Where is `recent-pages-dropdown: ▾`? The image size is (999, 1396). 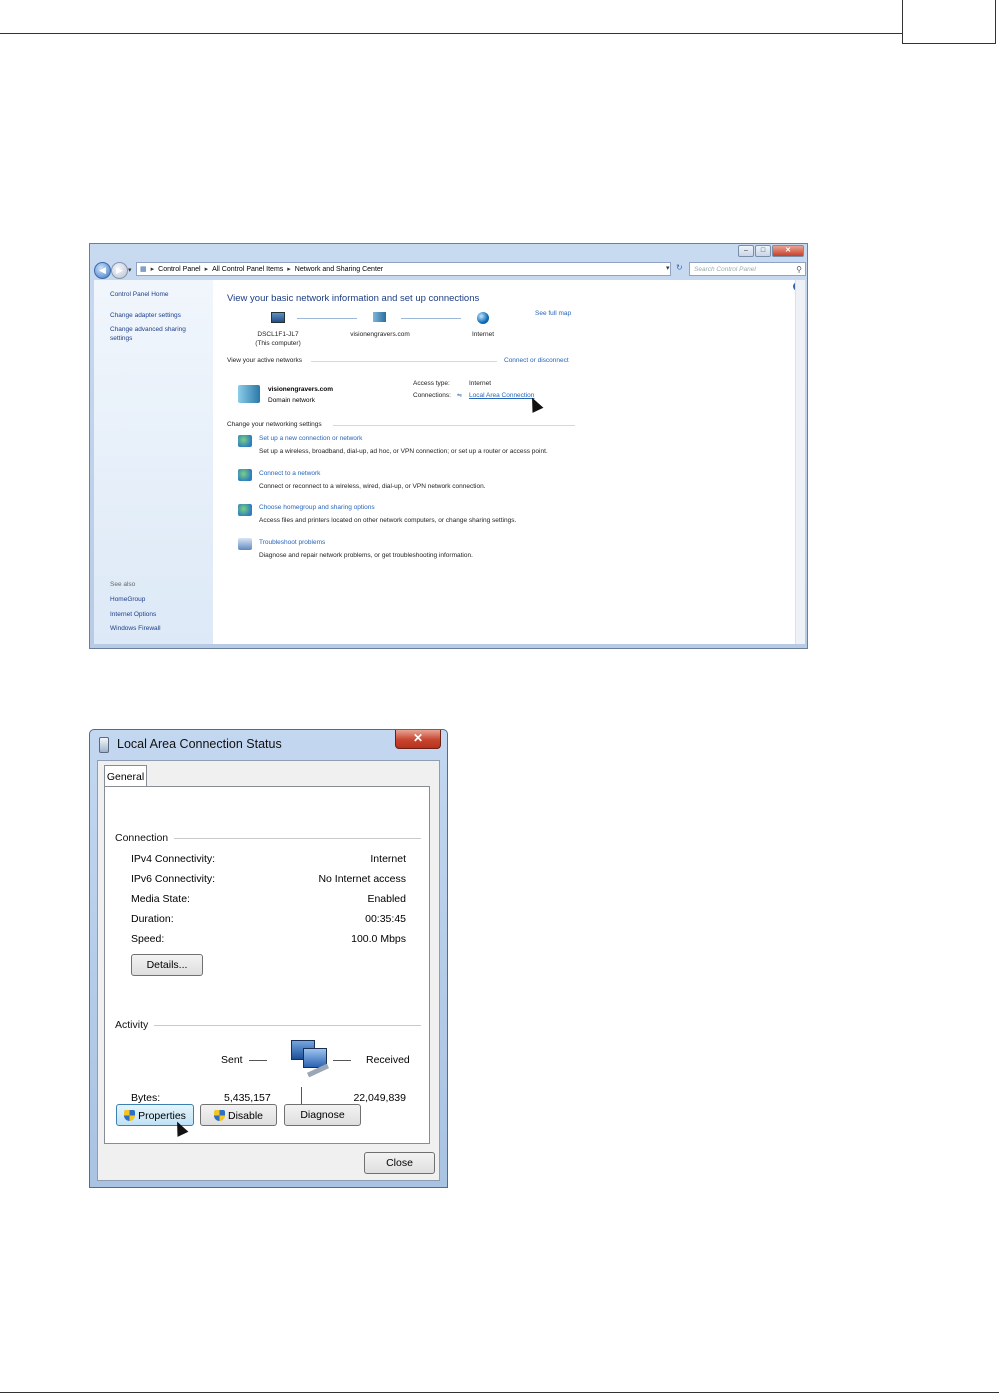 recent-pages-dropdown: ▾ is located at coordinates (130, 270).